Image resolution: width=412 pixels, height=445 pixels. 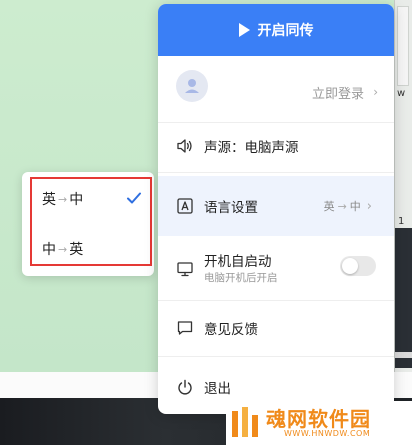 I want to click on language-current-value: 英 → 中 ›, so click(x=348, y=206).